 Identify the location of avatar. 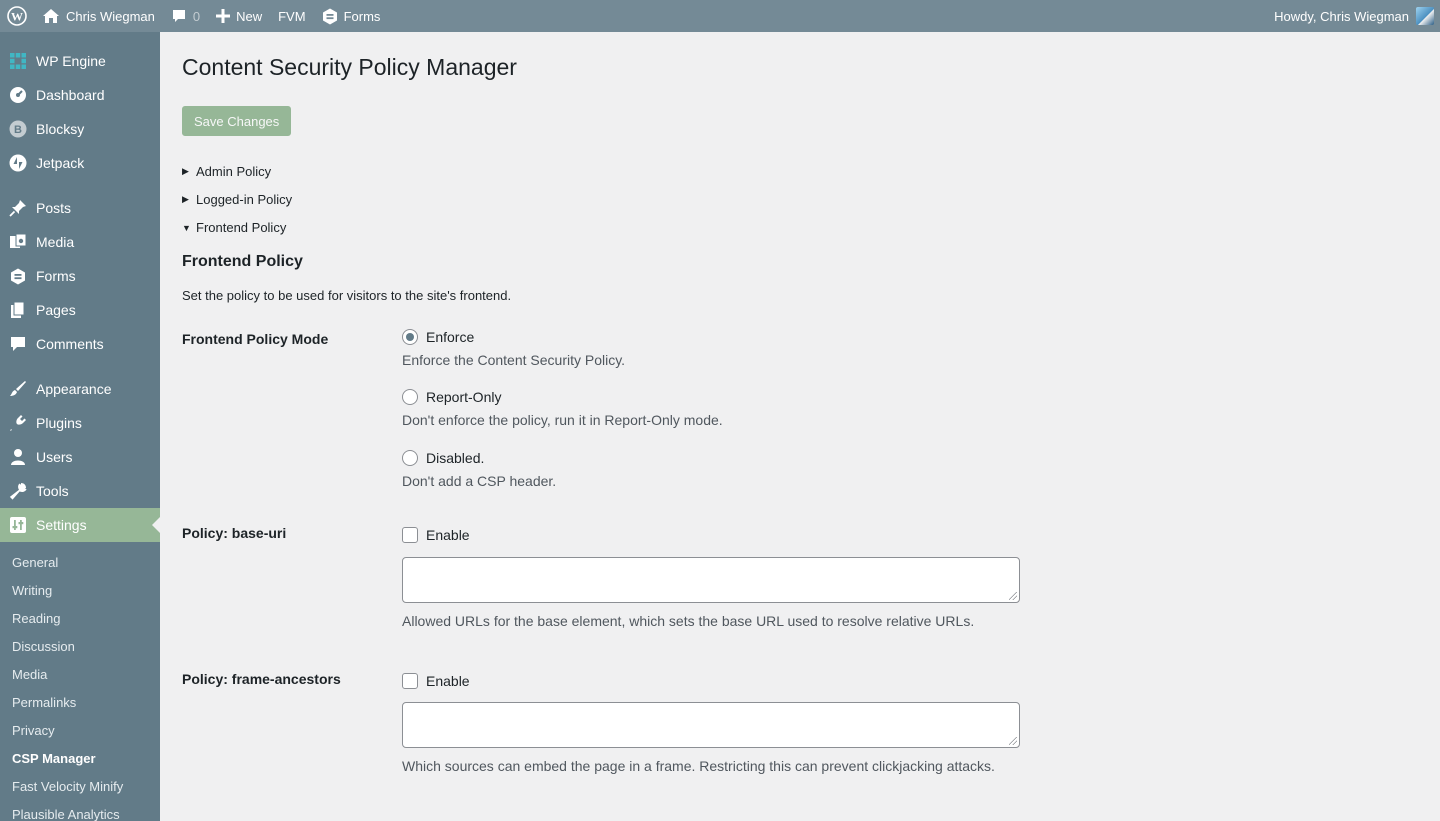
(1425, 16).